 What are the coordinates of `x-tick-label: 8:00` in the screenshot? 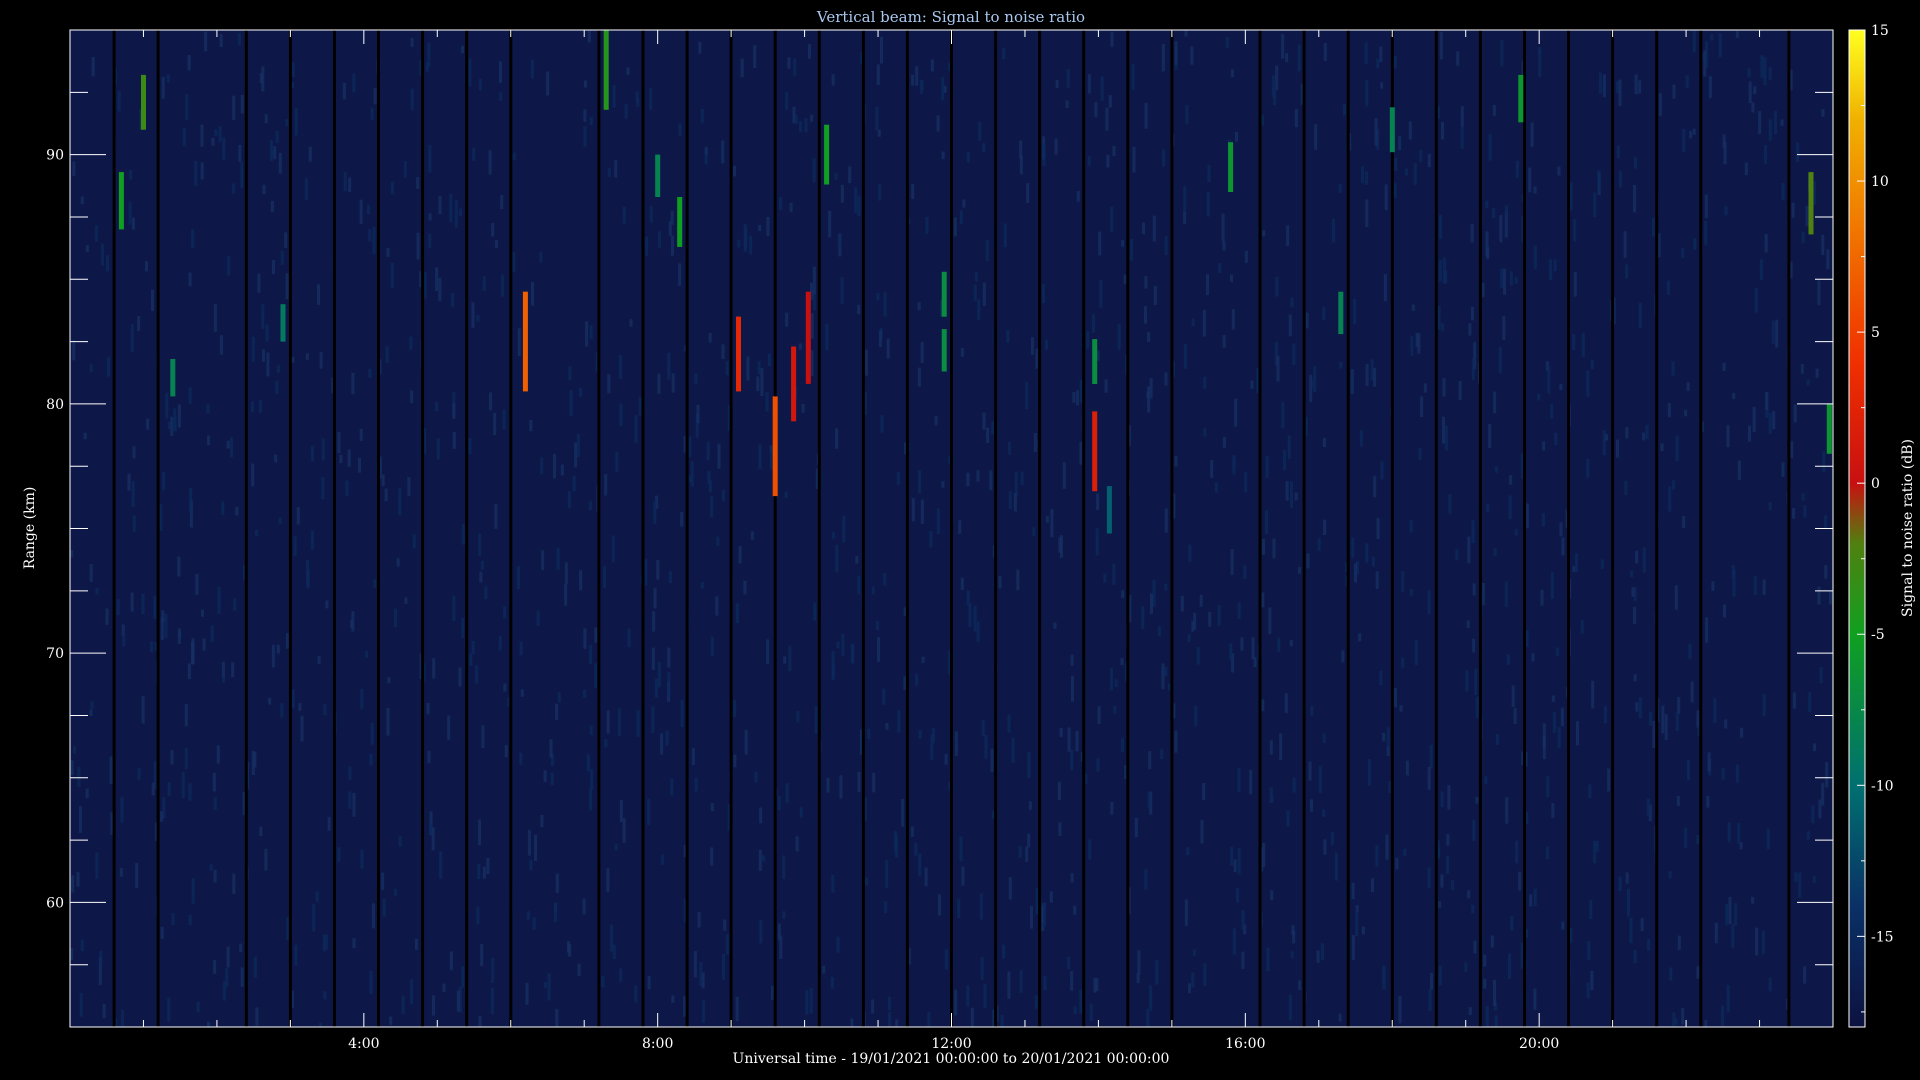 It's located at (657, 1044).